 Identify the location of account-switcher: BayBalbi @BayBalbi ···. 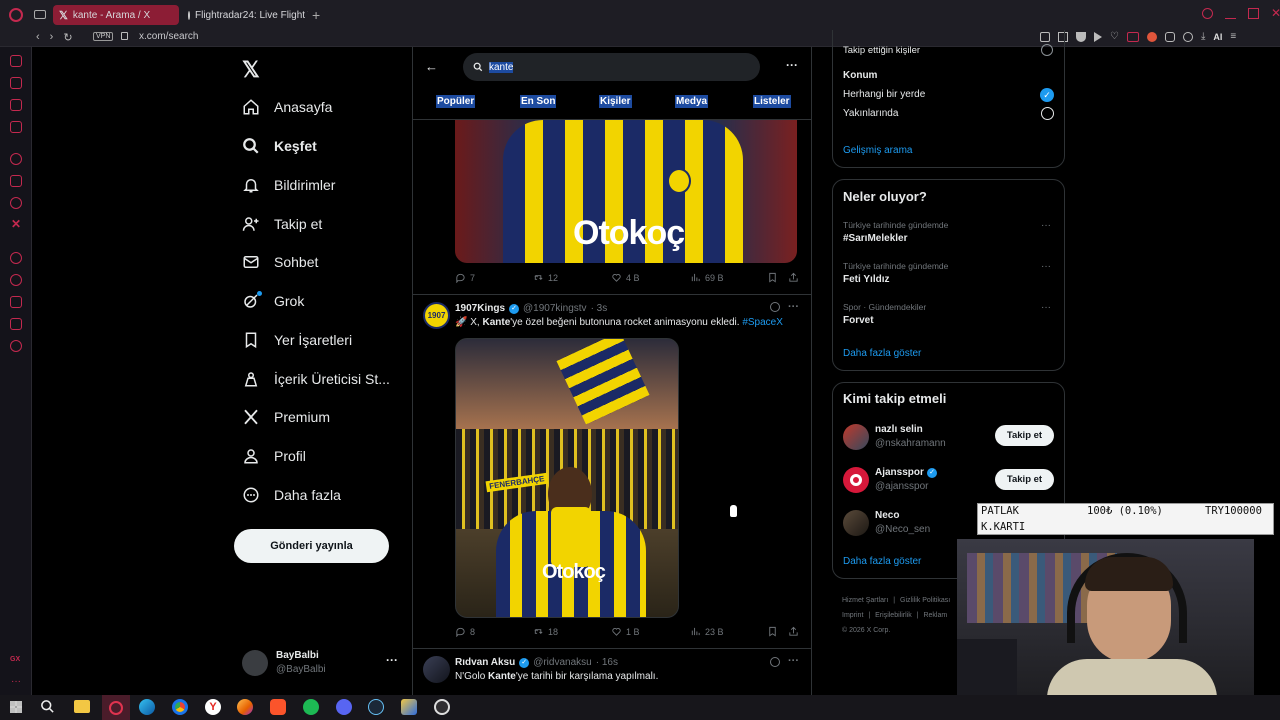
(325, 664).